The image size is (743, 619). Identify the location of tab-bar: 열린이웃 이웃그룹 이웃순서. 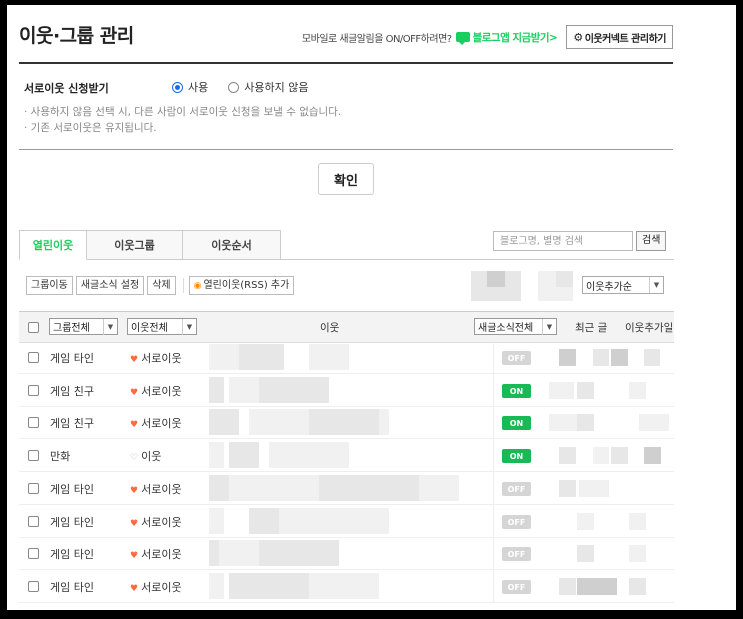
(150, 245).